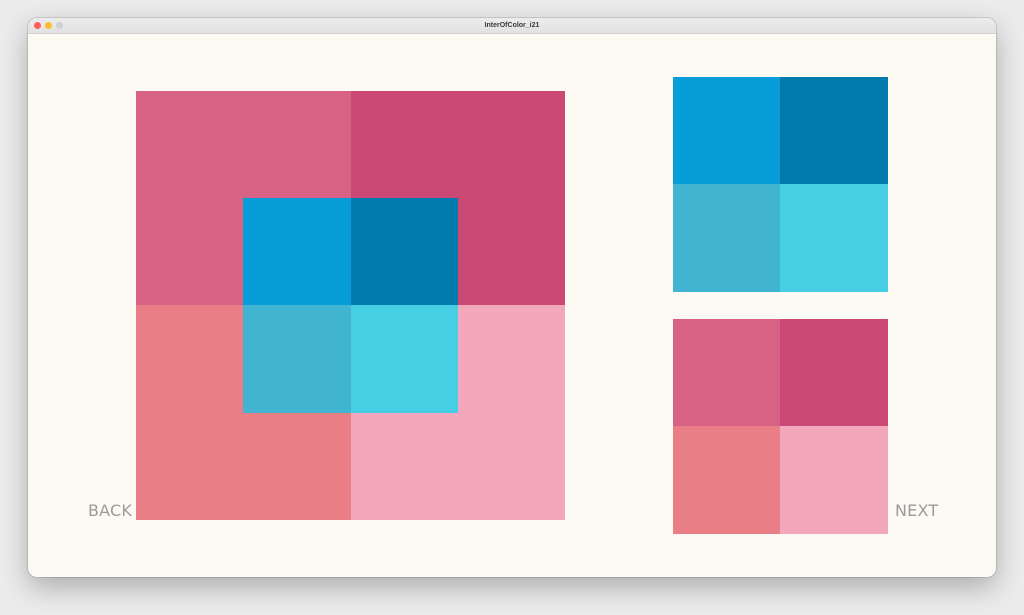  What do you see at coordinates (726, 238) in the screenshot?
I see `blue-swatch-bottom-left` at bounding box center [726, 238].